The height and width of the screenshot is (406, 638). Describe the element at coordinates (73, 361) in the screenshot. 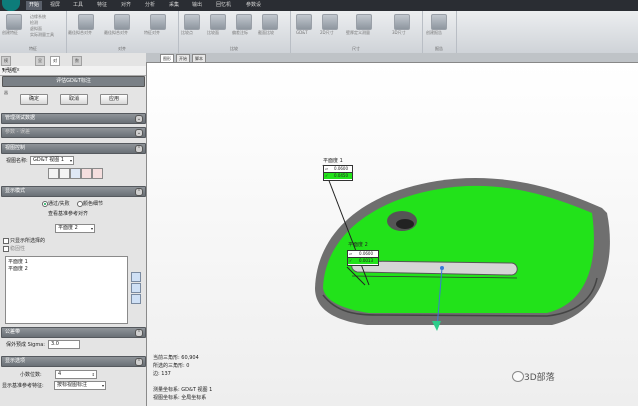

I see `section-display-options: 显示选项 ⌃` at that location.